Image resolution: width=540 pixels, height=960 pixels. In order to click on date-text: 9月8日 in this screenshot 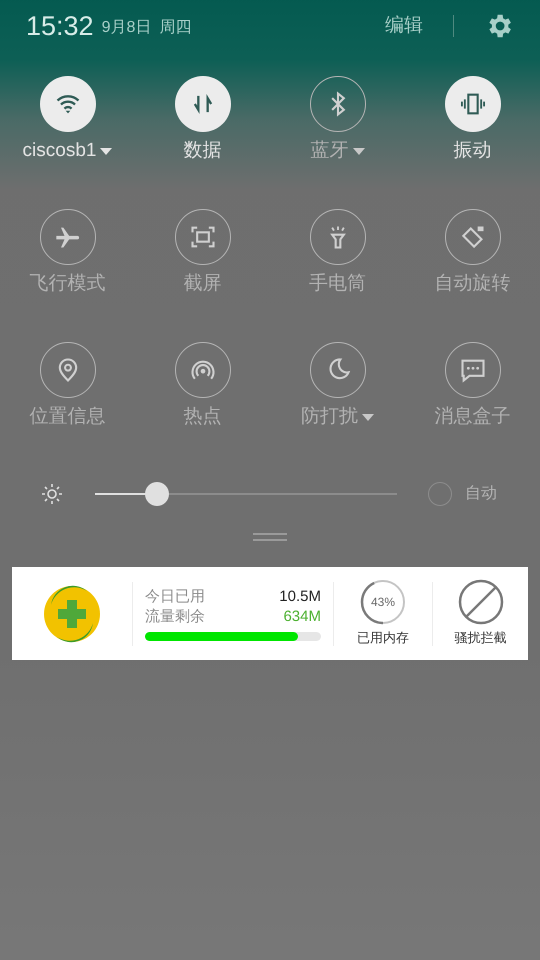, I will do `click(127, 28)`.